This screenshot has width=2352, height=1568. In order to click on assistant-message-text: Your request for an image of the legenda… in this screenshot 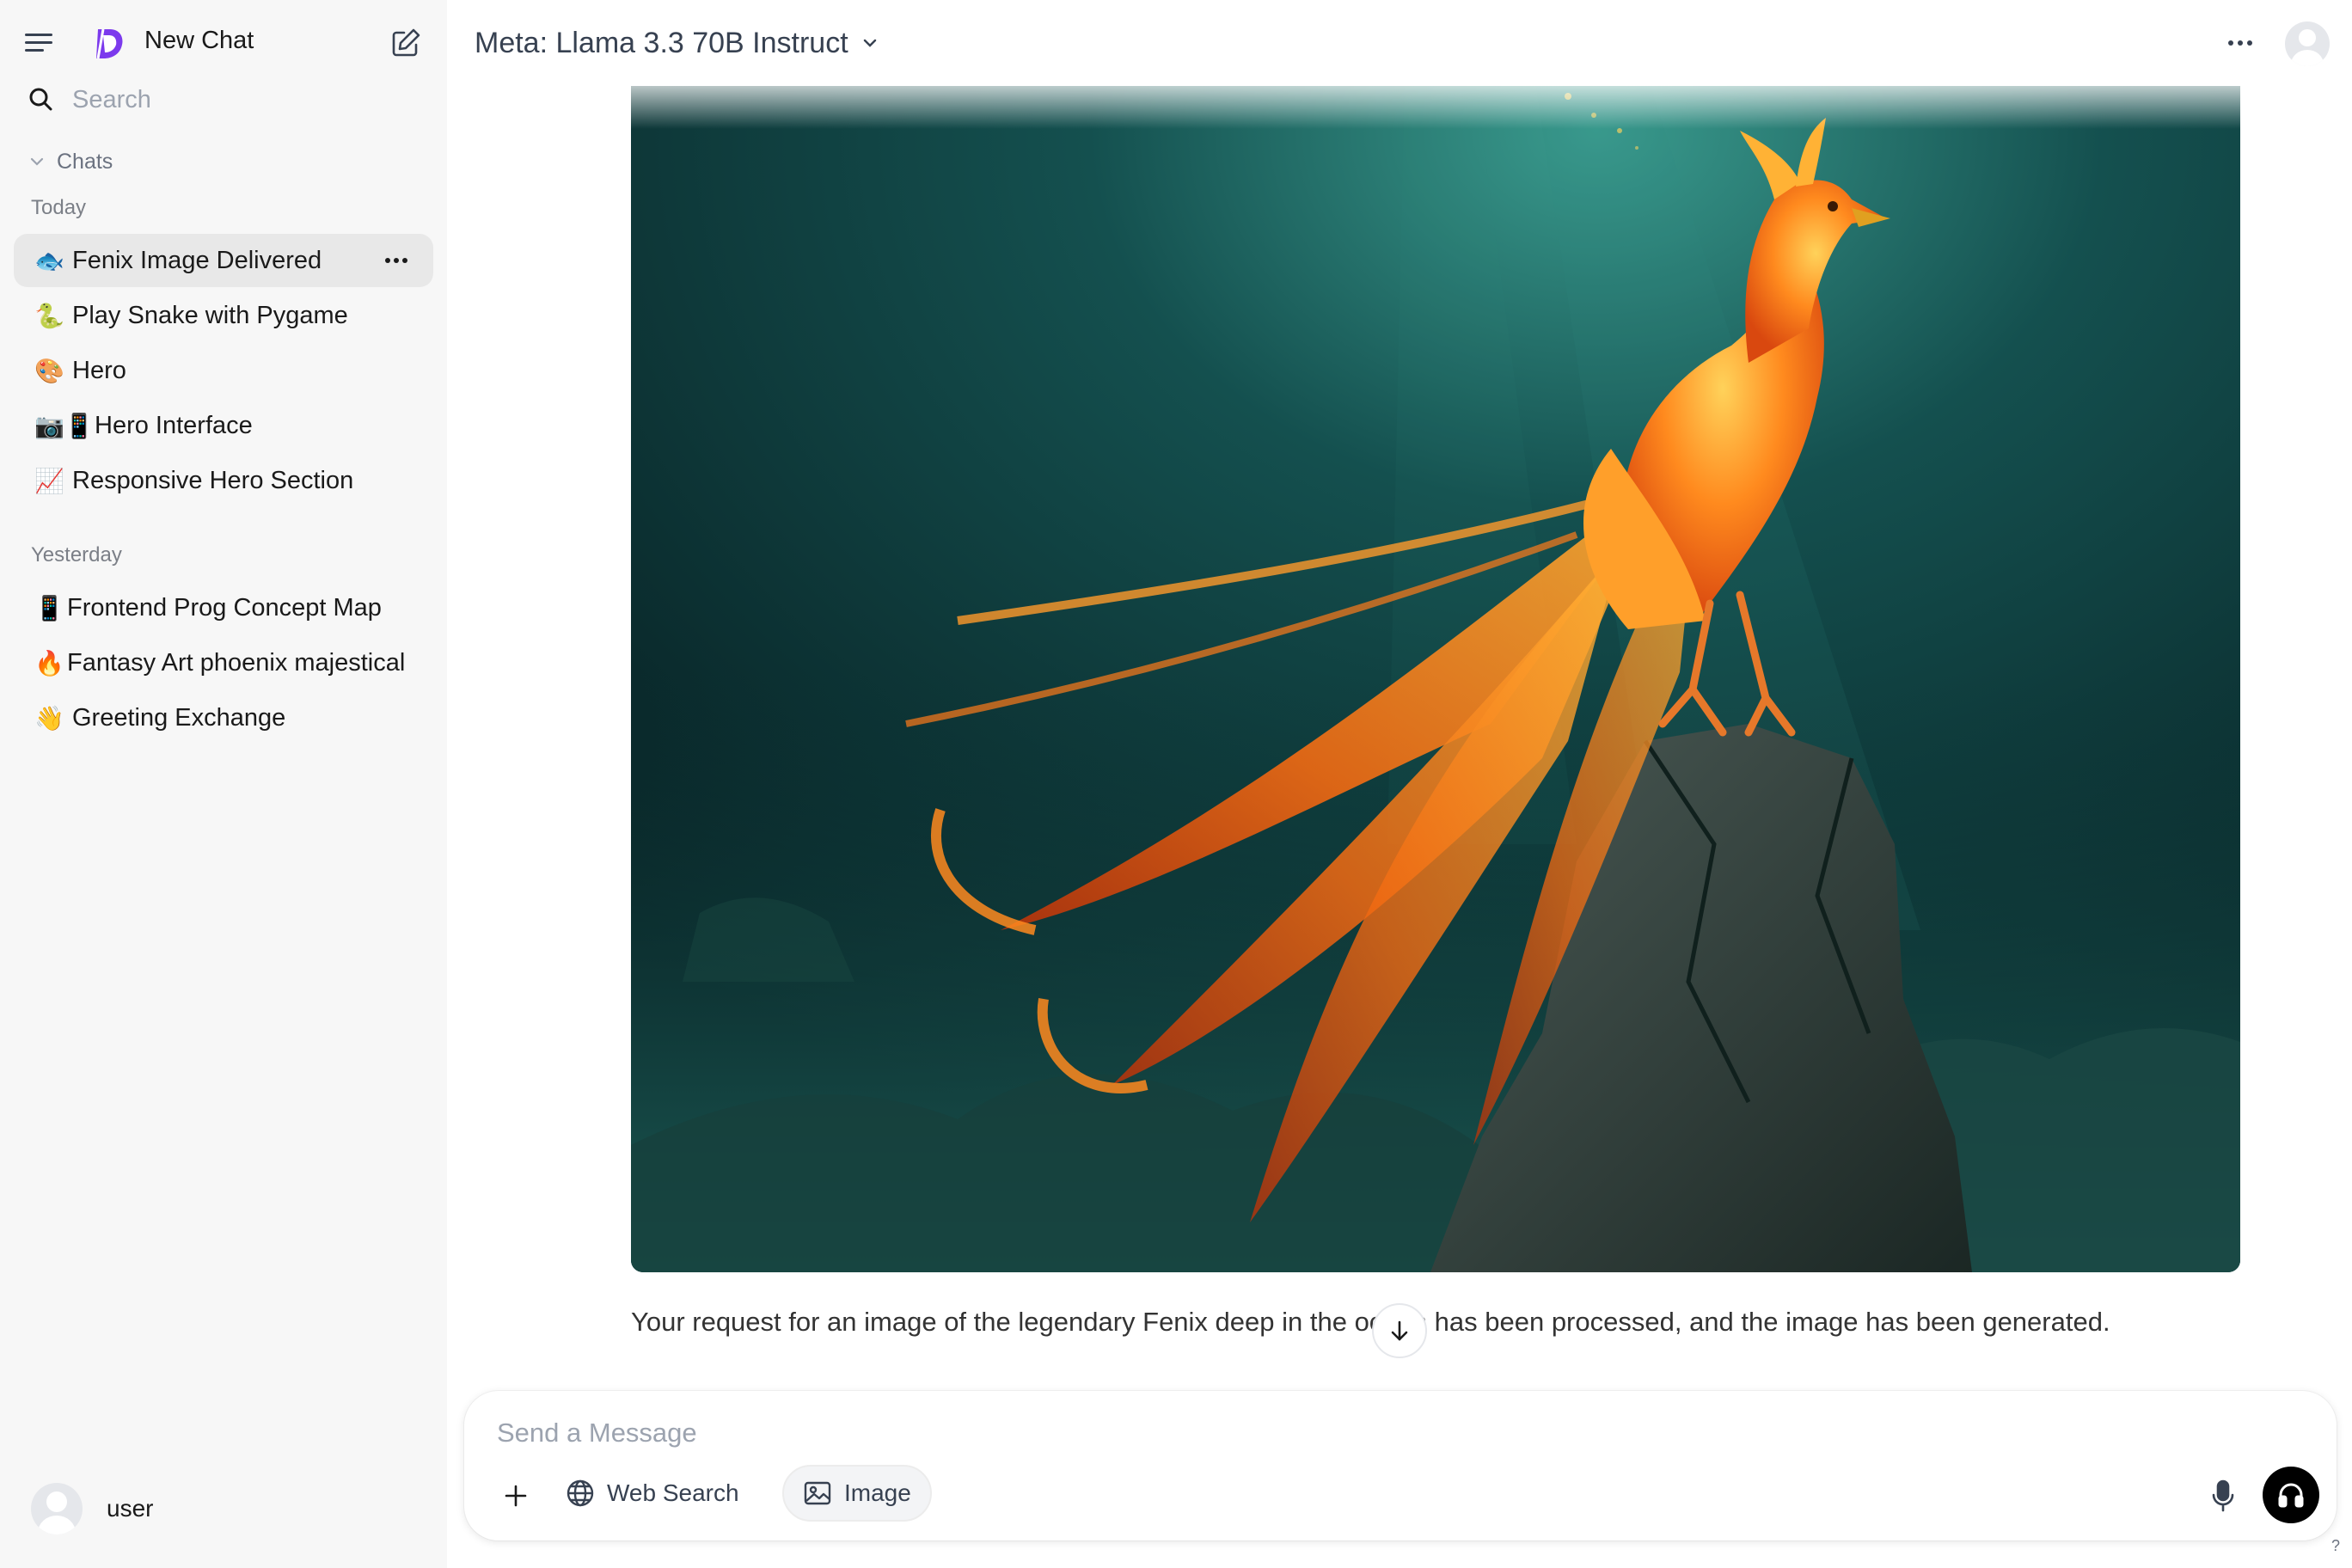, I will do `click(1370, 1322)`.